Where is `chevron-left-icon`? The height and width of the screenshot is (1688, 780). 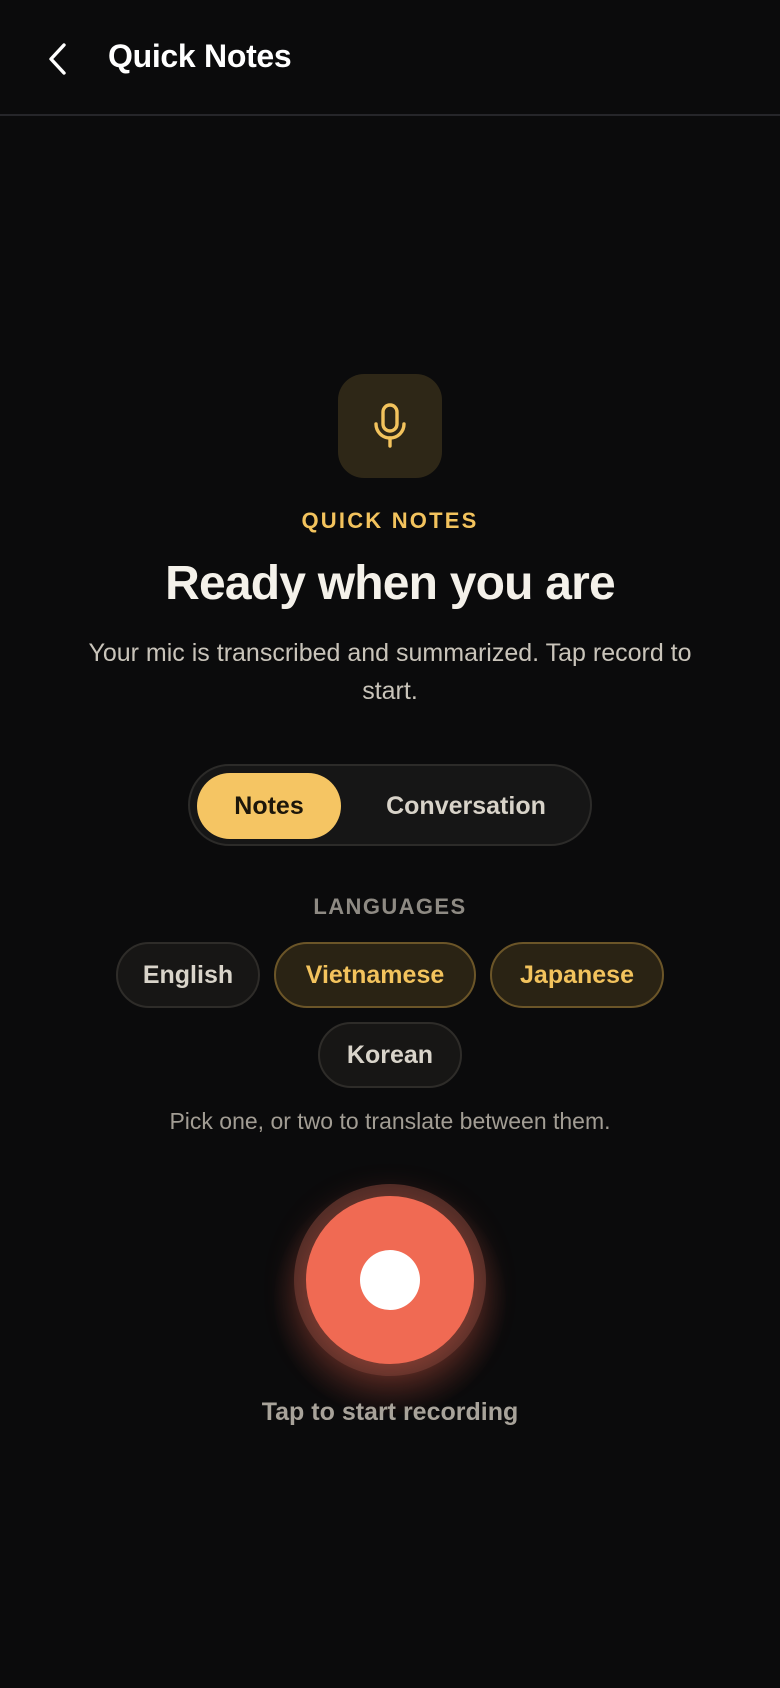 chevron-left-icon is located at coordinates (57, 59).